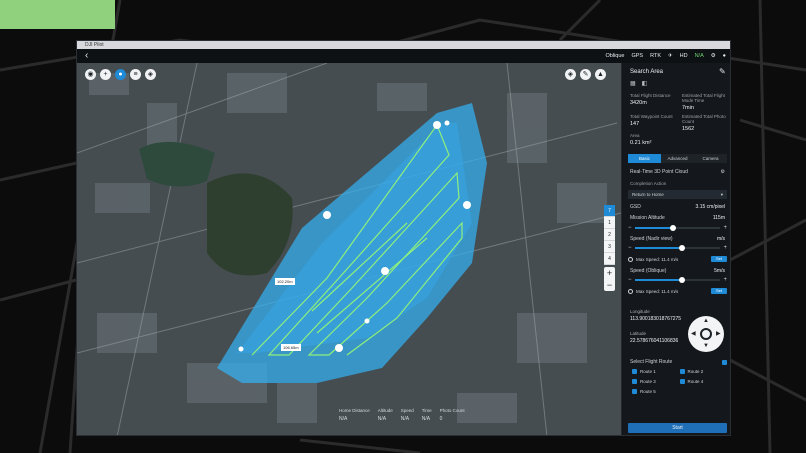  What do you see at coordinates (656, 391) in the screenshot?
I see `route-item: Route 5` at bounding box center [656, 391].